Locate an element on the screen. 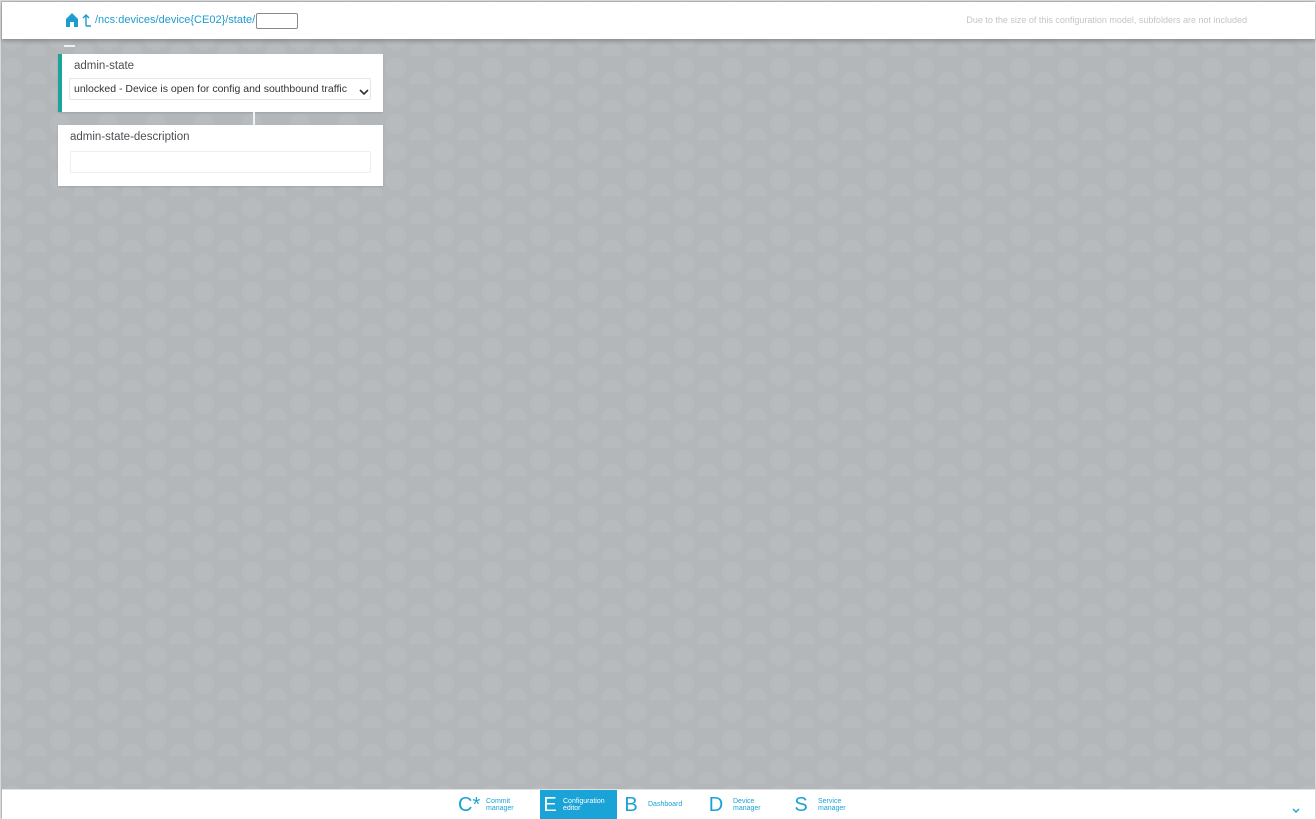 This screenshot has height=819, width=1316. breadcrumb-path: /ncs:devices/device{CE02}/state/ is located at coordinates (175, 20).